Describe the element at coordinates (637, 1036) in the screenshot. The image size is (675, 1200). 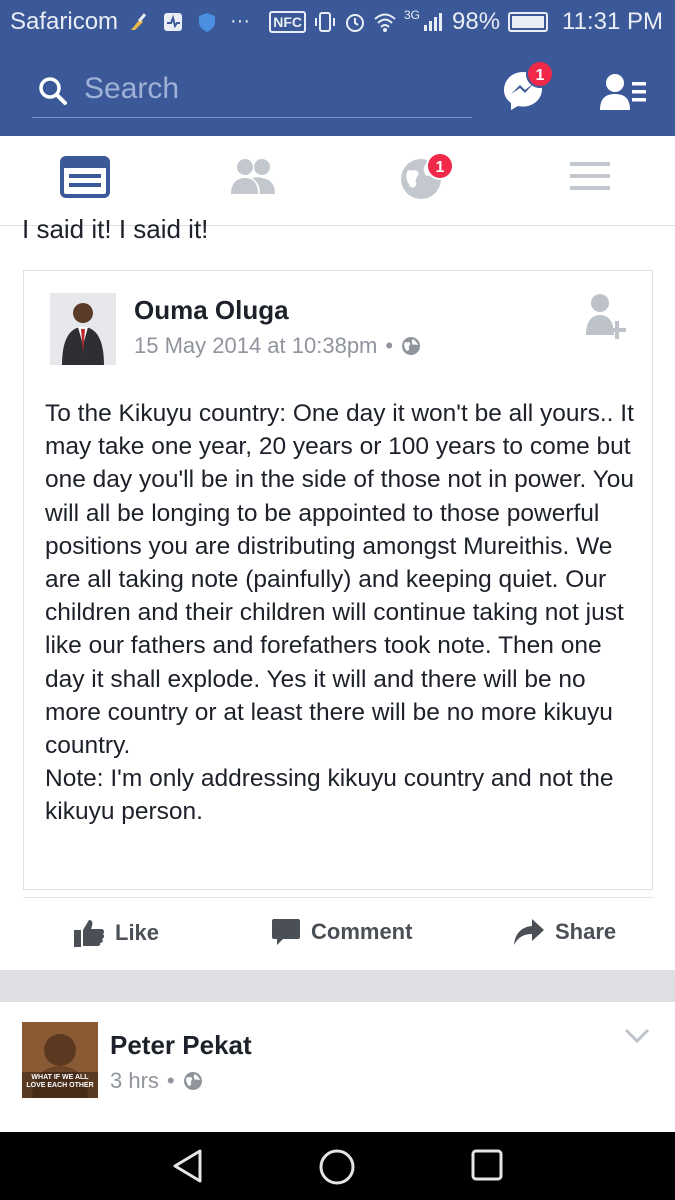
I see `chevron-down-icon` at that location.